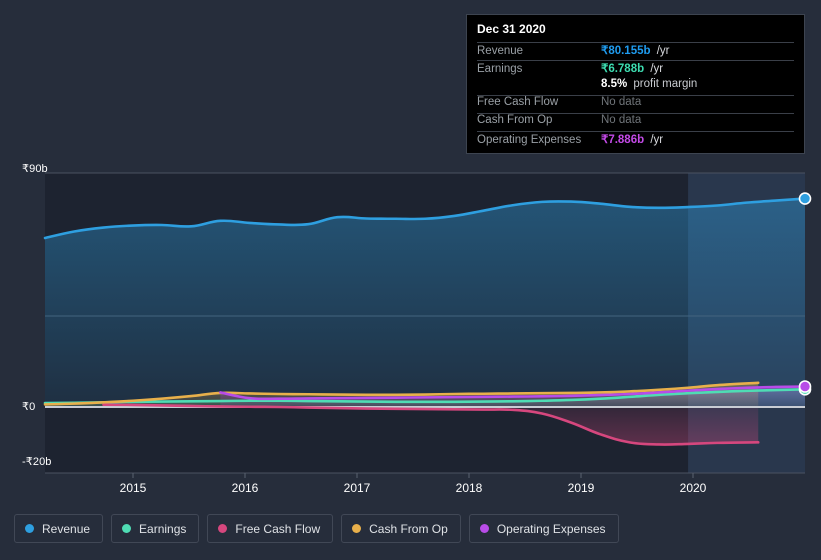  What do you see at coordinates (37, 462) in the screenshot?
I see `y-axis-tick-label: -₹20b` at bounding box center [37, 462].